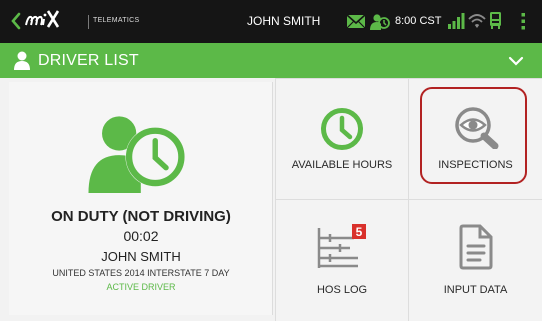  Describe the element at coordinates (116, 20) in the screenshot. I see `logo-subtitle: TELEMATICS` at that location.